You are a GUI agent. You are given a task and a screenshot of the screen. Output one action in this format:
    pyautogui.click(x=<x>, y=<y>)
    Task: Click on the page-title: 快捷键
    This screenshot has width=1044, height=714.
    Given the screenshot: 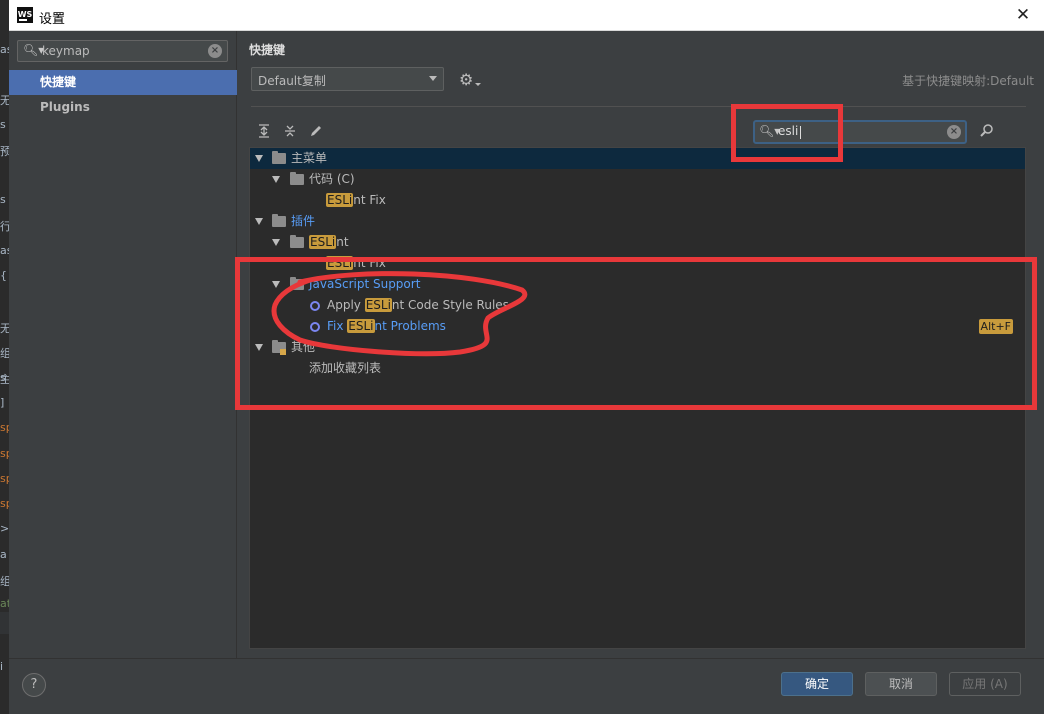 What is the action you would take?
    pyautogui.click(x=267, y=50)
    